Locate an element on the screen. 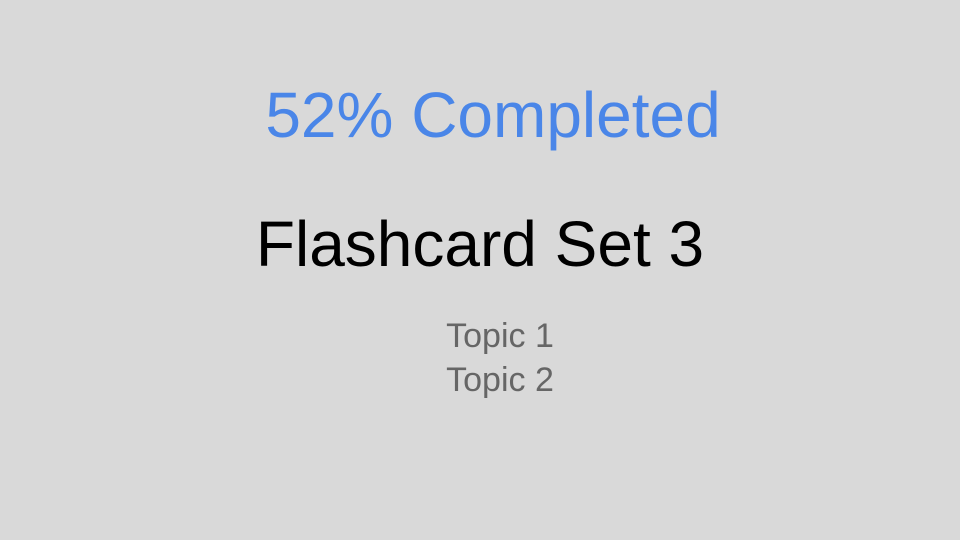  topic-item: Topic 1 is located at coordinates (500, 336).